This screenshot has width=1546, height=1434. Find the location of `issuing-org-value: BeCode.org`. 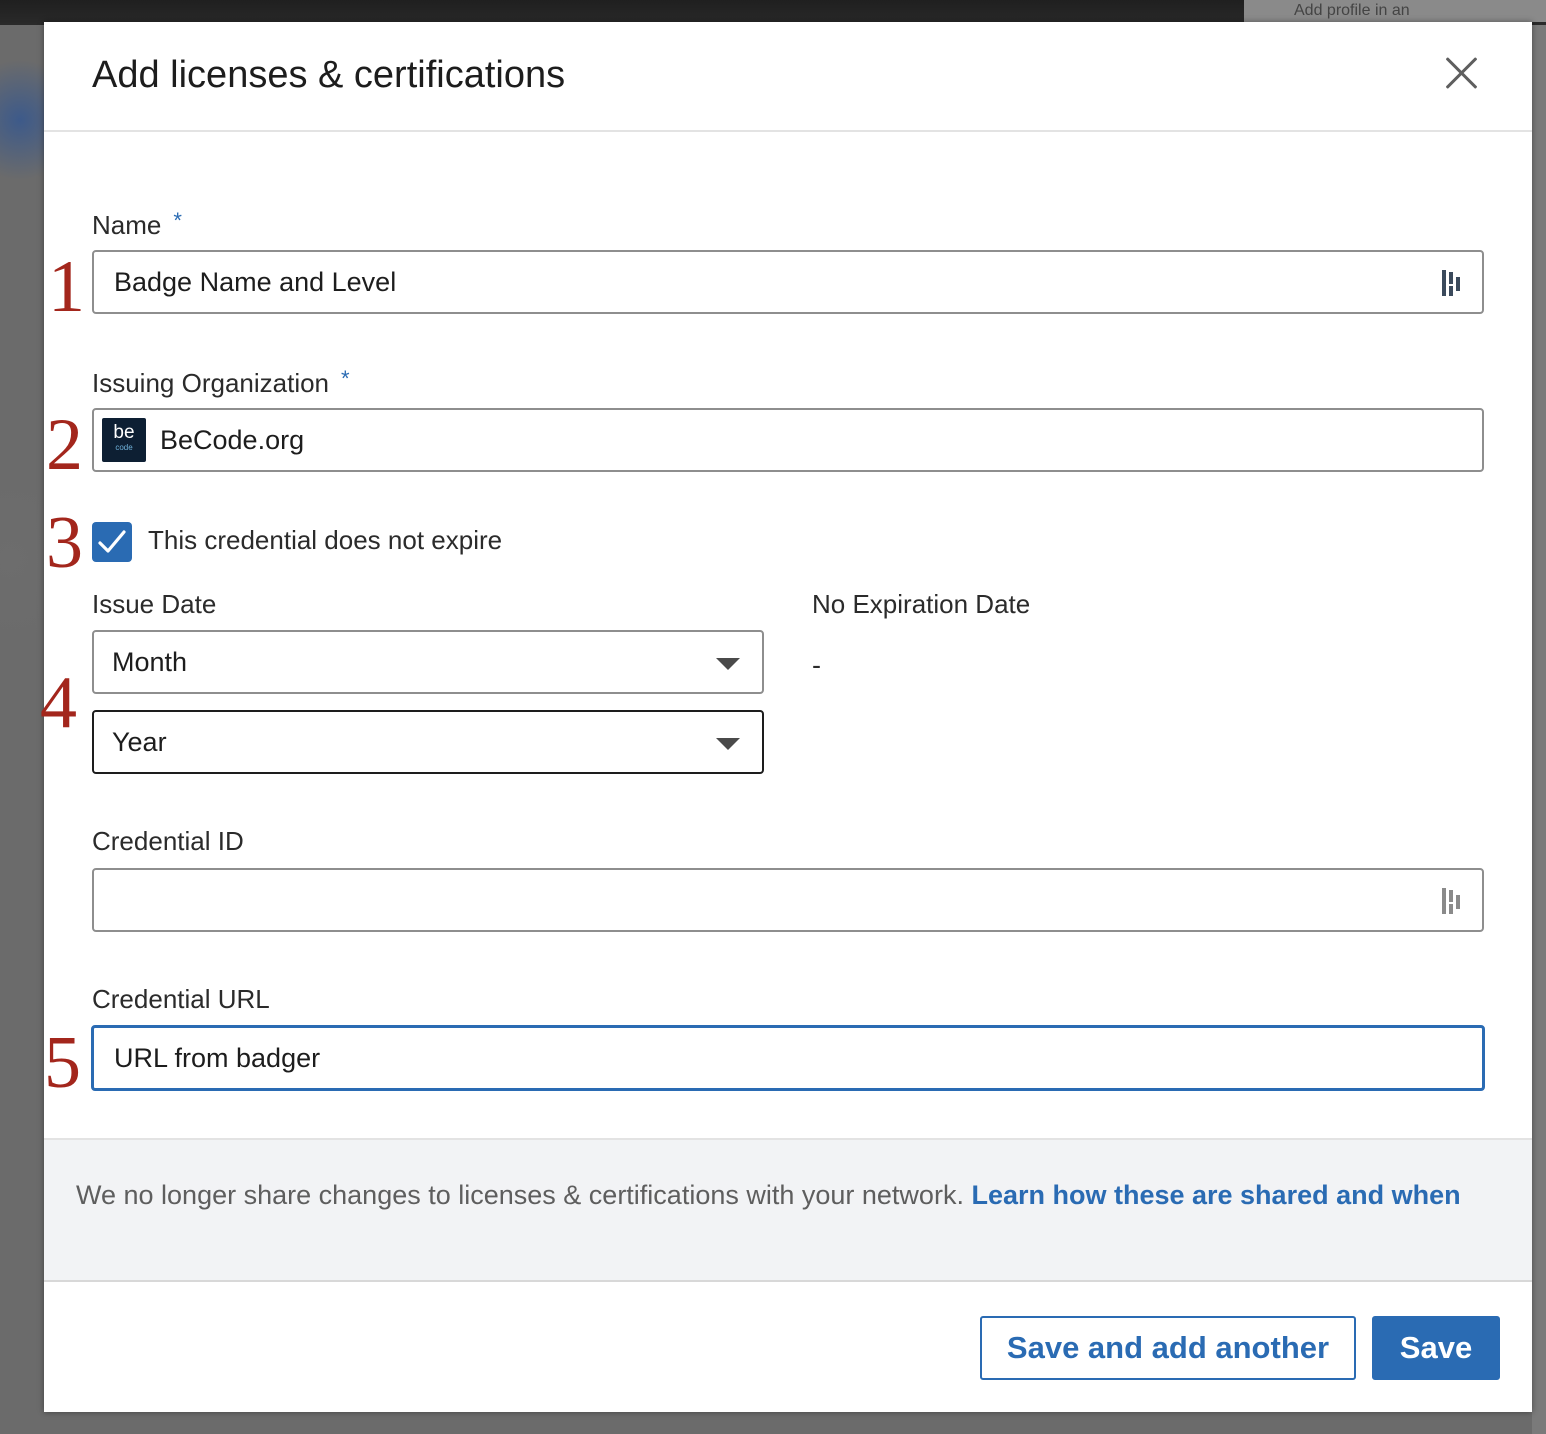

issuing-org-value: BeCode.org is located at coordinates (232, 439).